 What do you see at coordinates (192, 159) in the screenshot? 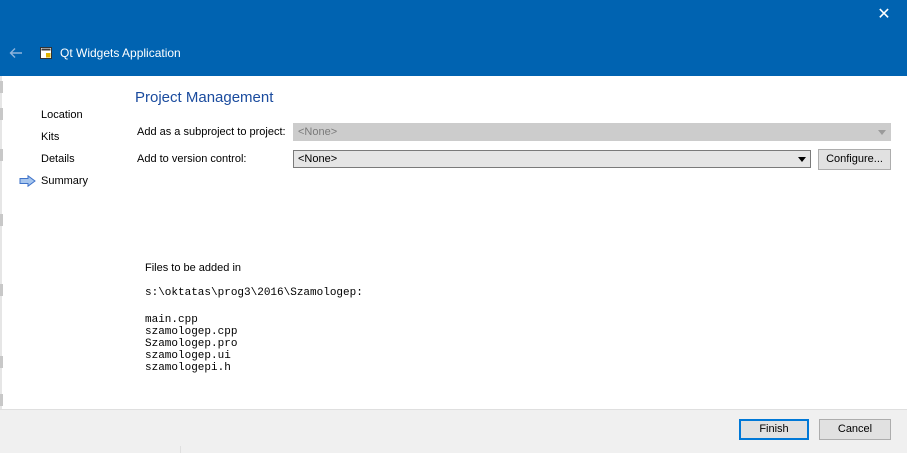
I see `version-control-label: Add to version control:` at bounding box center [192, 159].